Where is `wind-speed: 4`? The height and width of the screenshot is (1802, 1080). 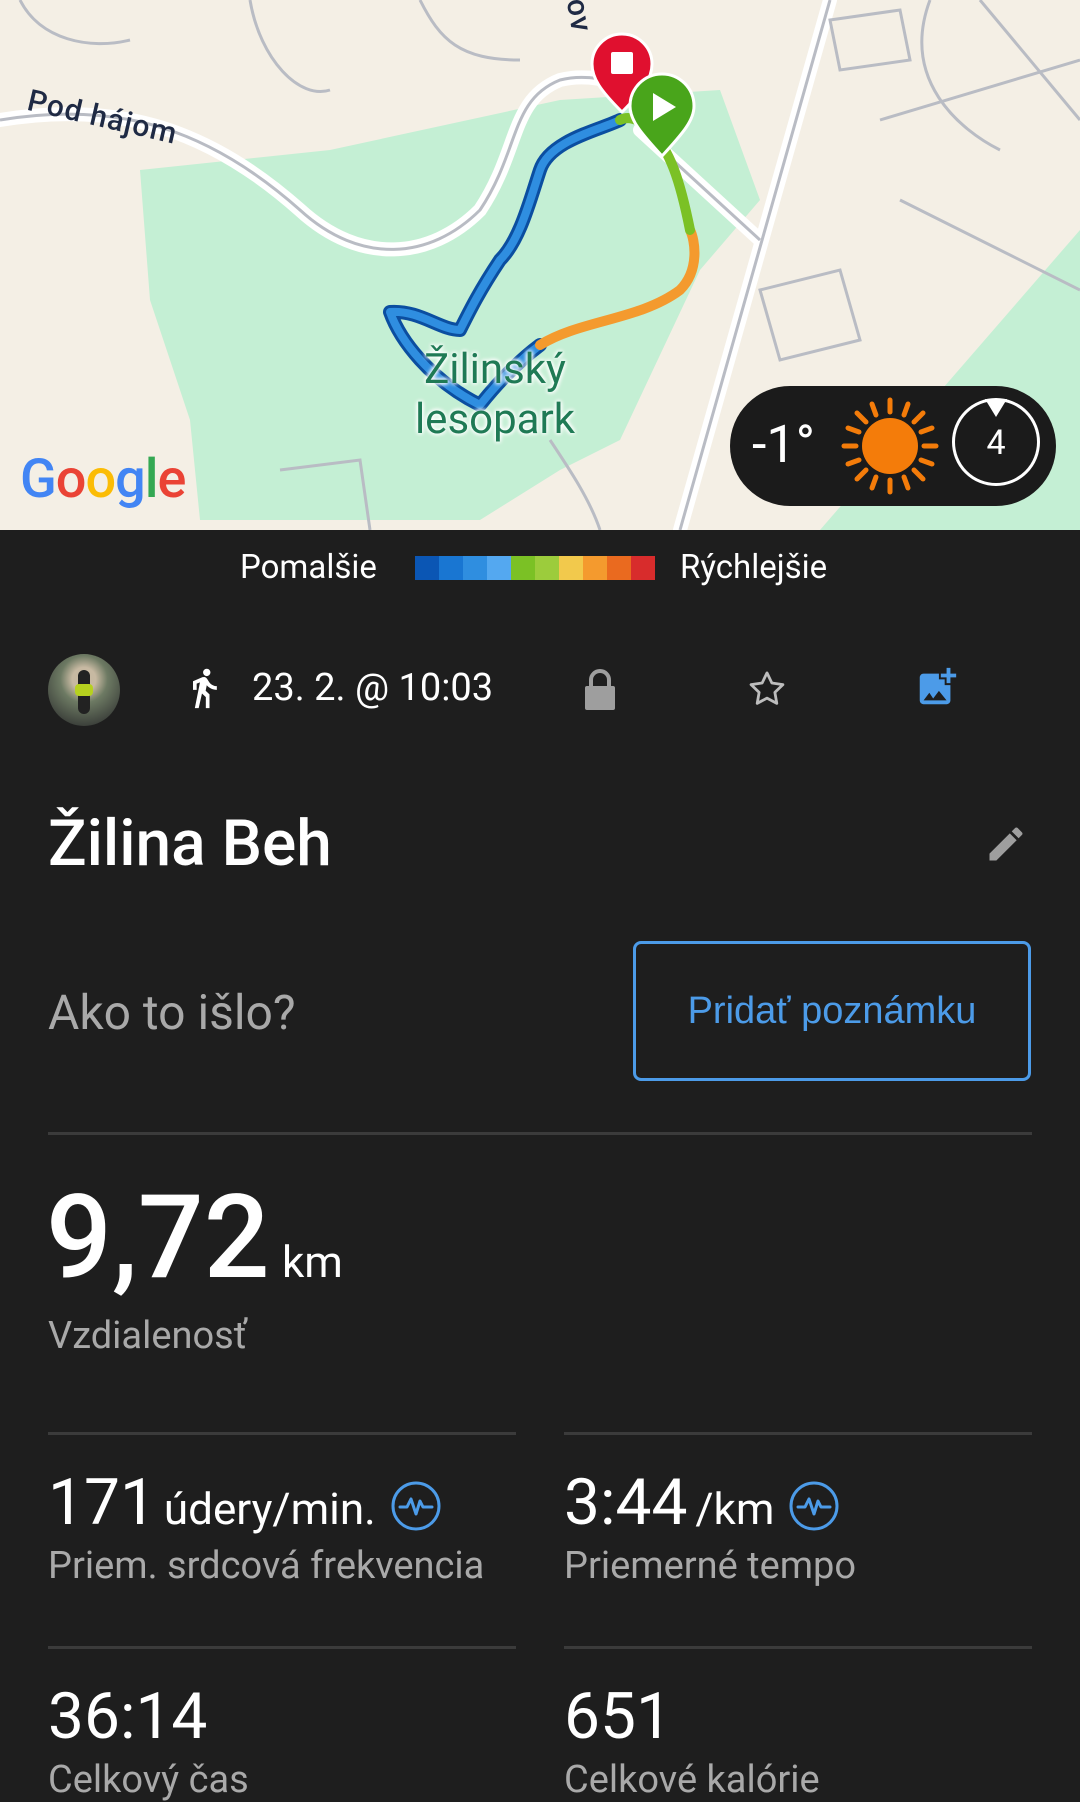
wind-speed: 4 is located at coordinates (996, 443).